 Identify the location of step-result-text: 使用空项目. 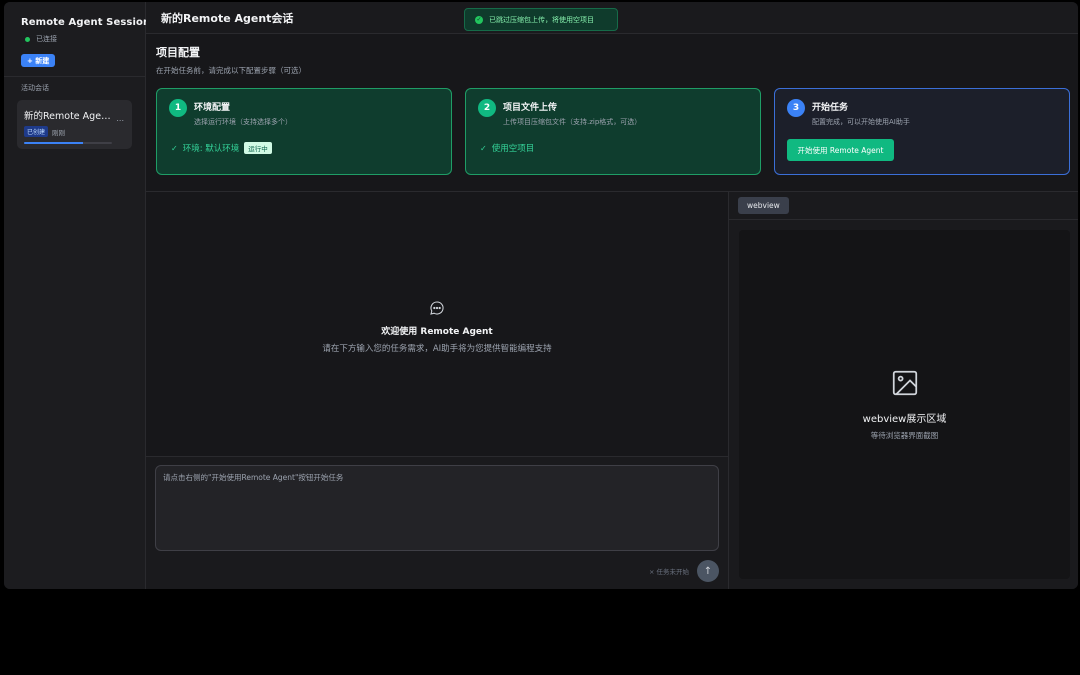
(513, 149).